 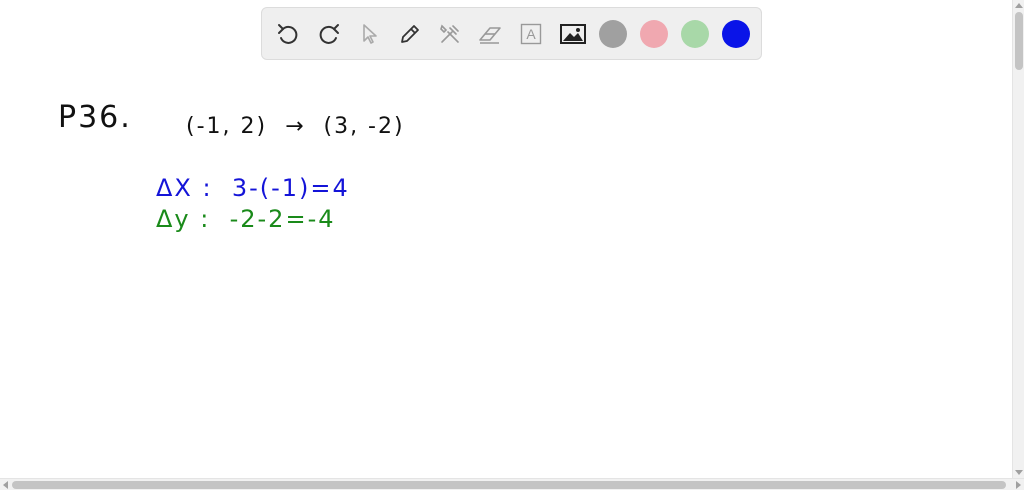 I want to click on delta-x-line: ΔX : 3-(-1)=4, so click(x=253, y=188).